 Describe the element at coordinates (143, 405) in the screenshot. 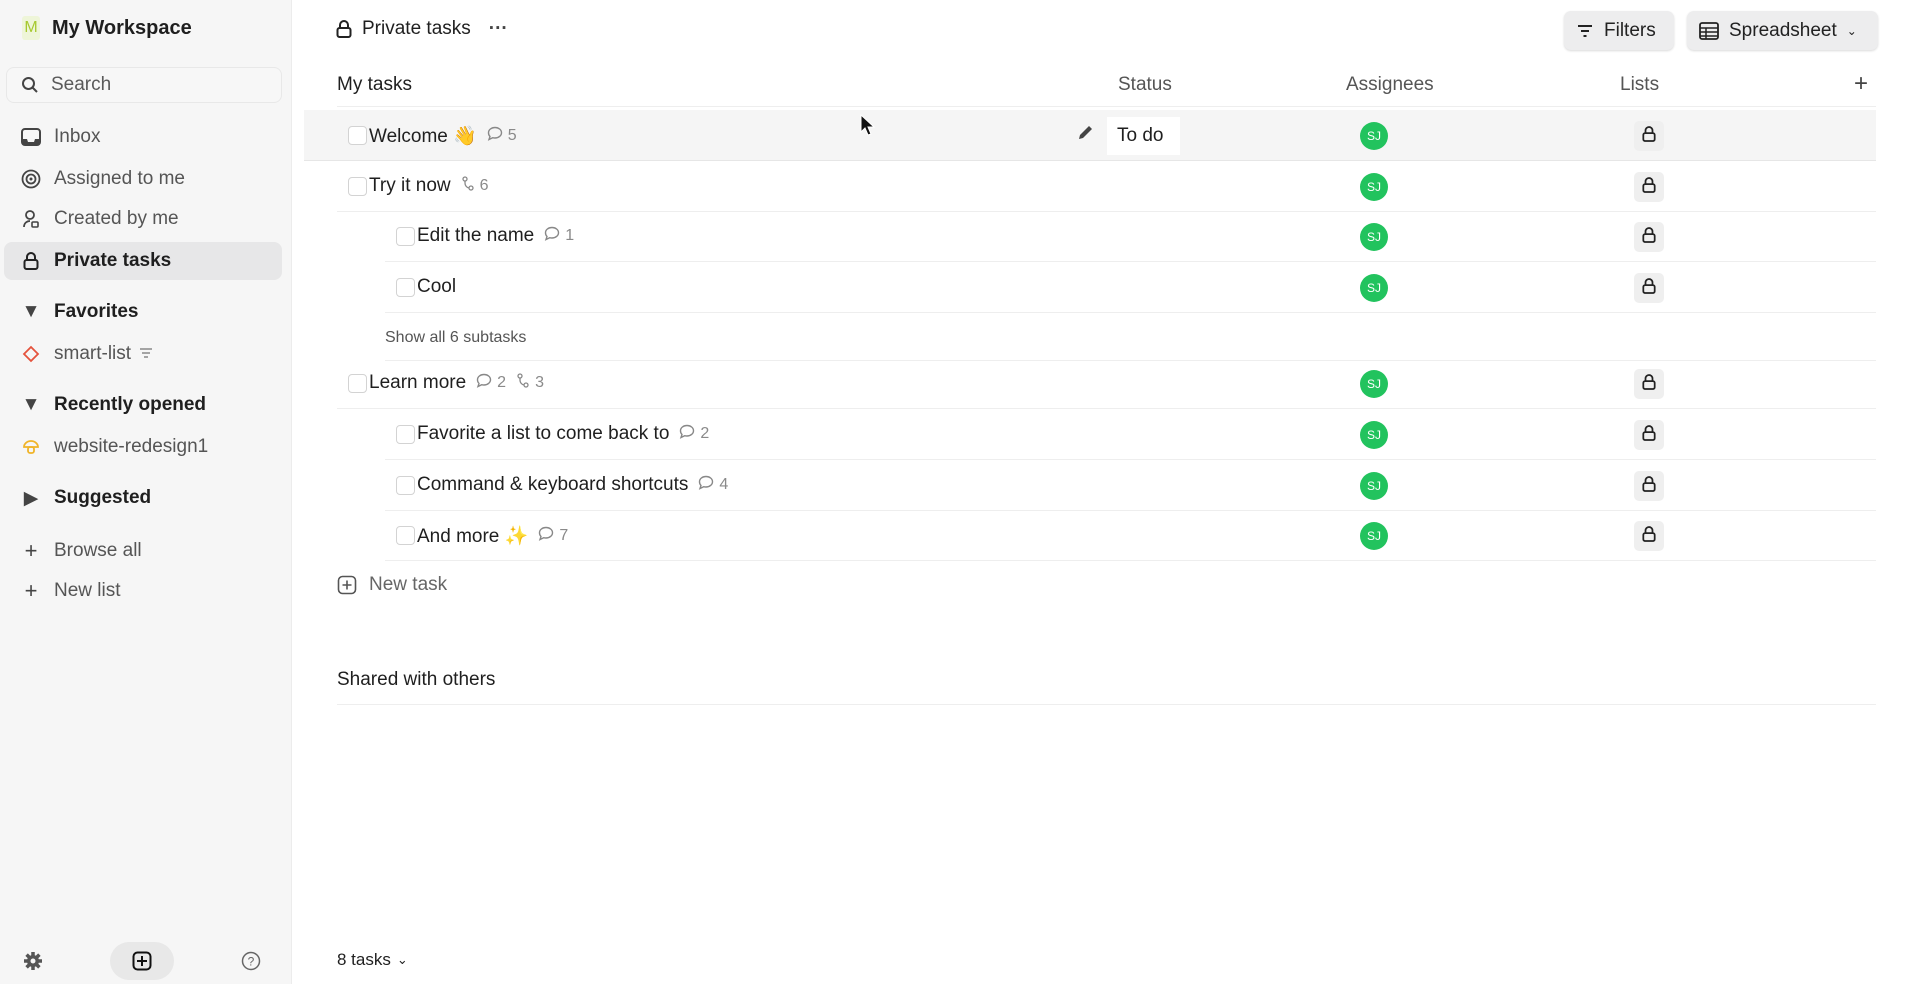

I see `recently-opened-section-toggle: ▼ Recently opened` at that location.